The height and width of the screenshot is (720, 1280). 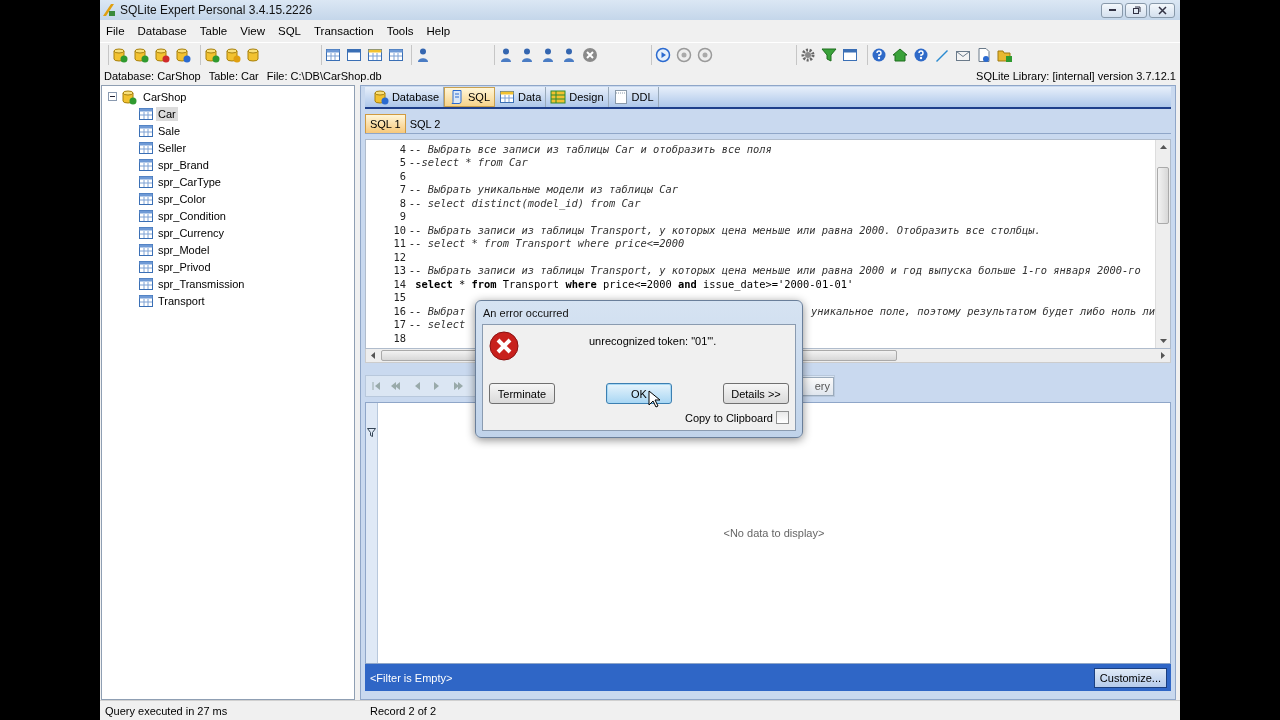 I want to click on checkbox-label: Copy to Clipboard, so click(x=728, y=417).